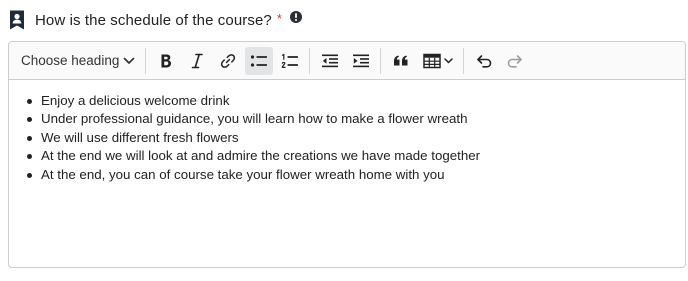 Image resolution: width=688 pixels, height=281 pixels. I want to click on indent-button, so click(361, 61).